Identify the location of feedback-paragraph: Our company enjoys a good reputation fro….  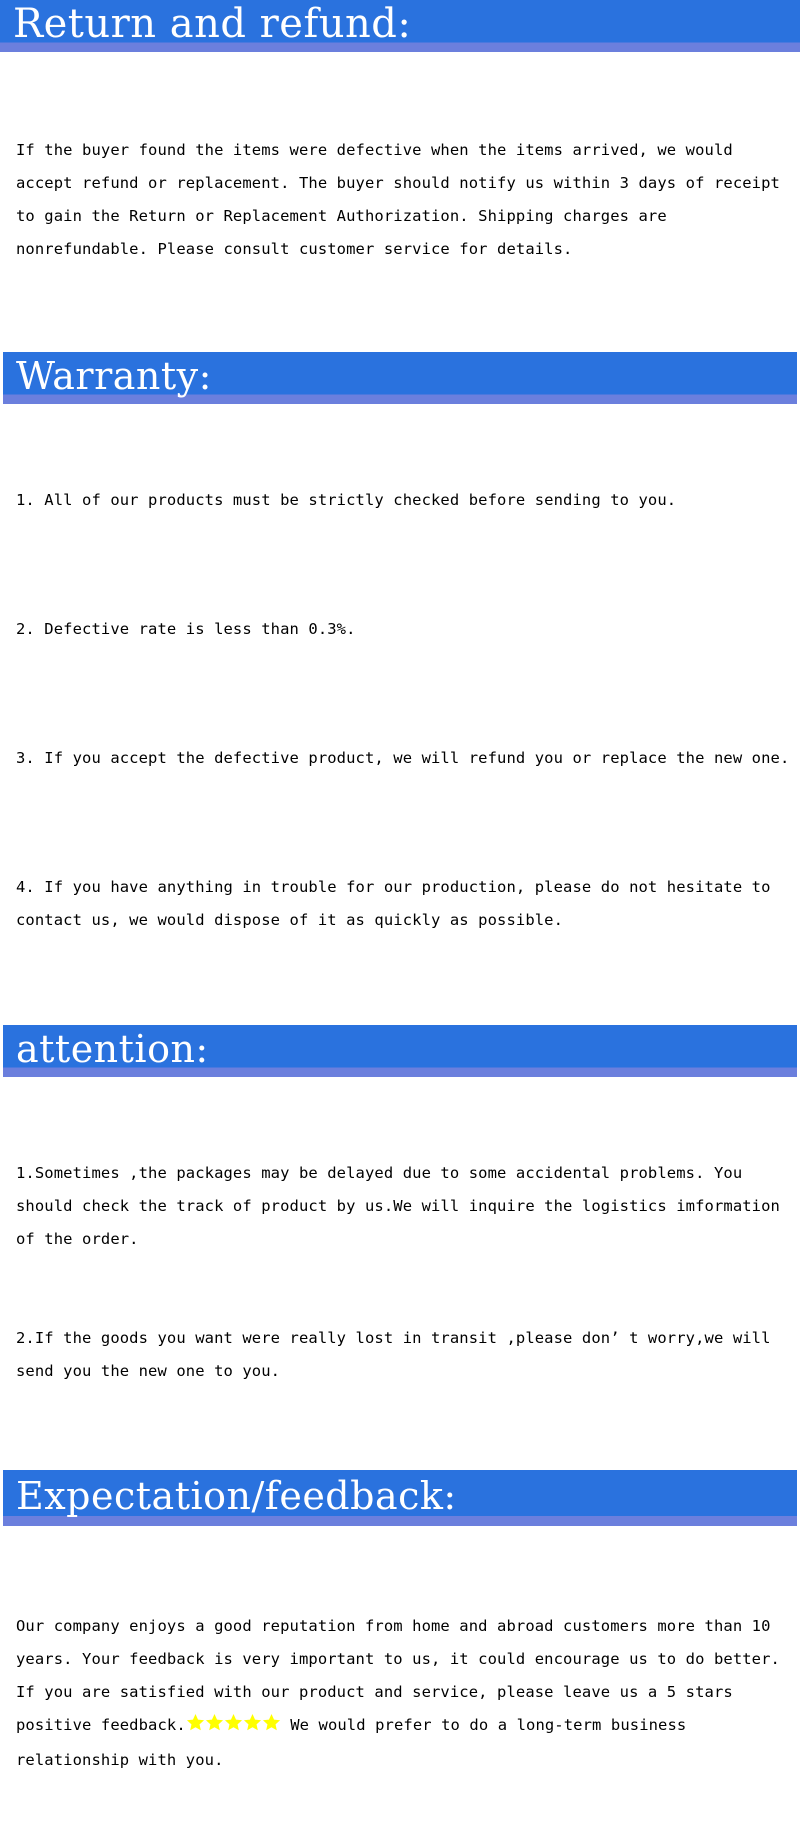
(405, 1693).